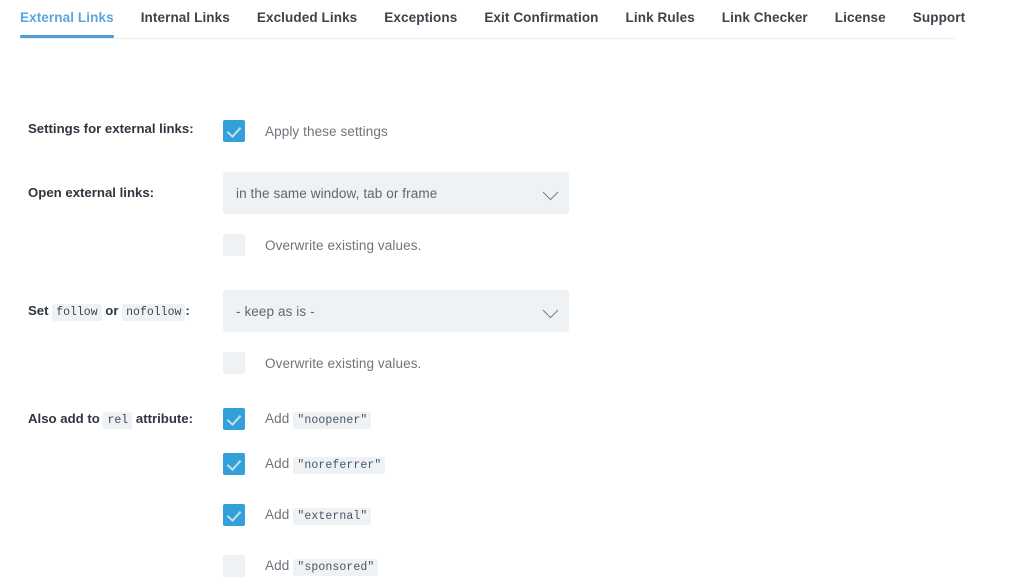 This screenshot has height=577, width=1024. I want to click on checkbox-label-add-external: Add "external", so click(318, 516).